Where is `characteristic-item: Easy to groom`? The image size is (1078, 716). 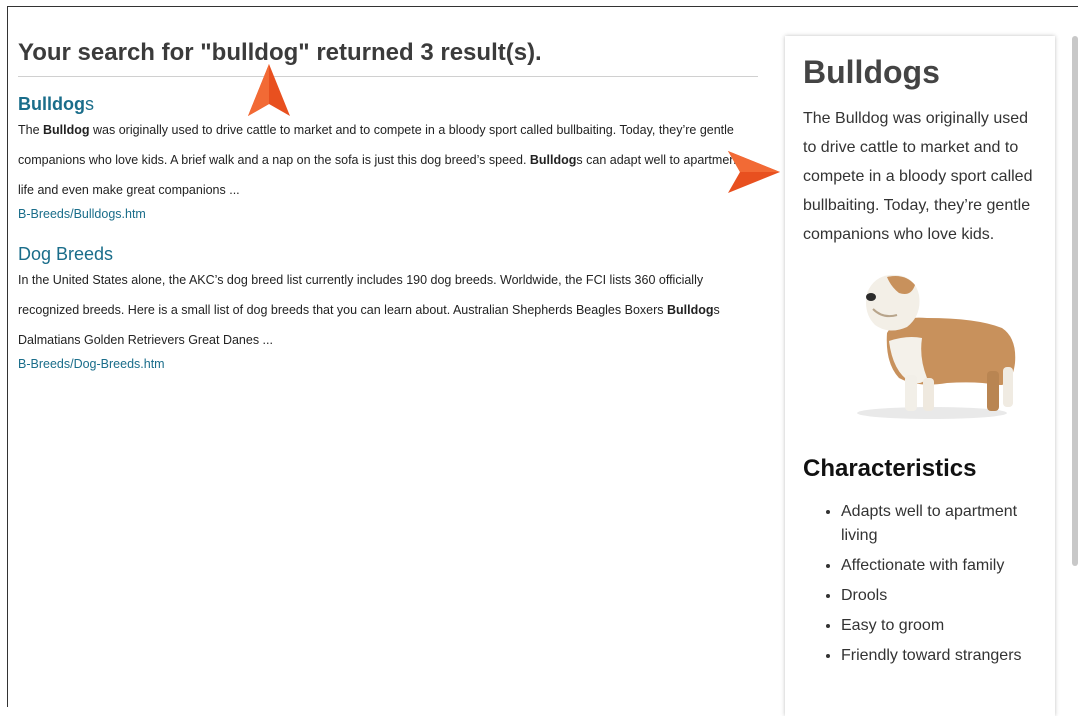
characteristic-item: Easy to groom is located at coordinates (939, 626).